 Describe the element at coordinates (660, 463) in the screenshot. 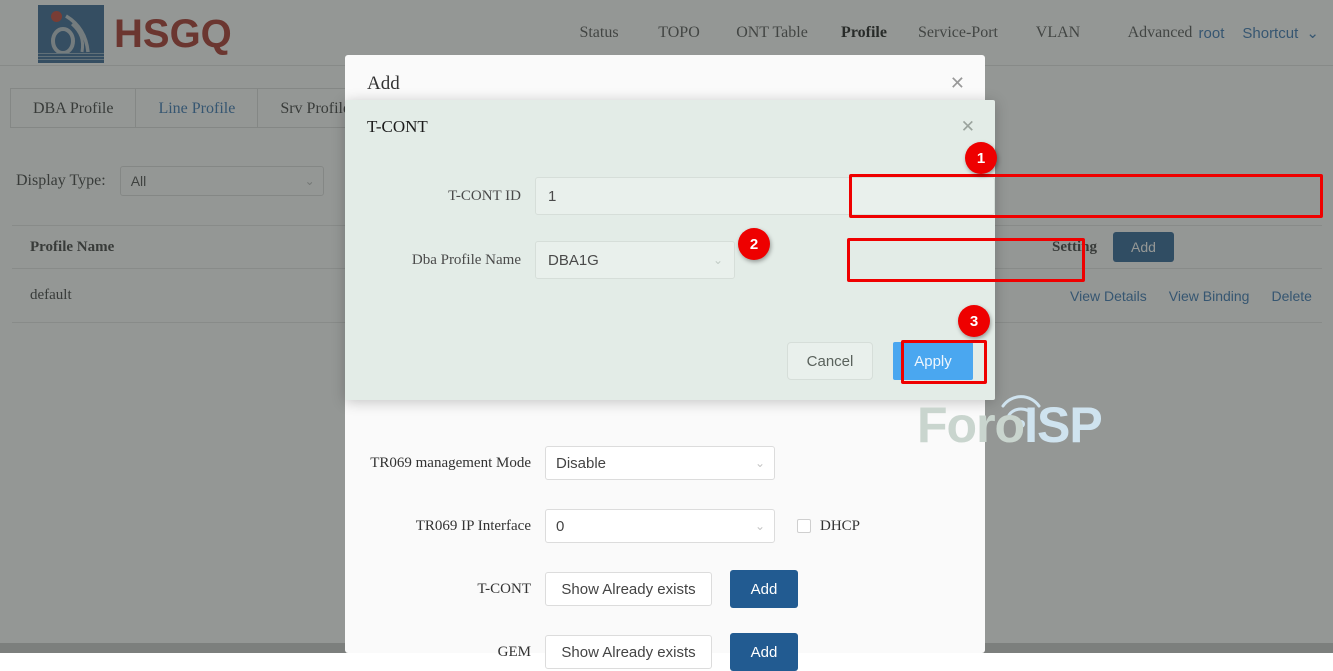

I see `tr069-management-mode-select: Disable ⌄` at that location.